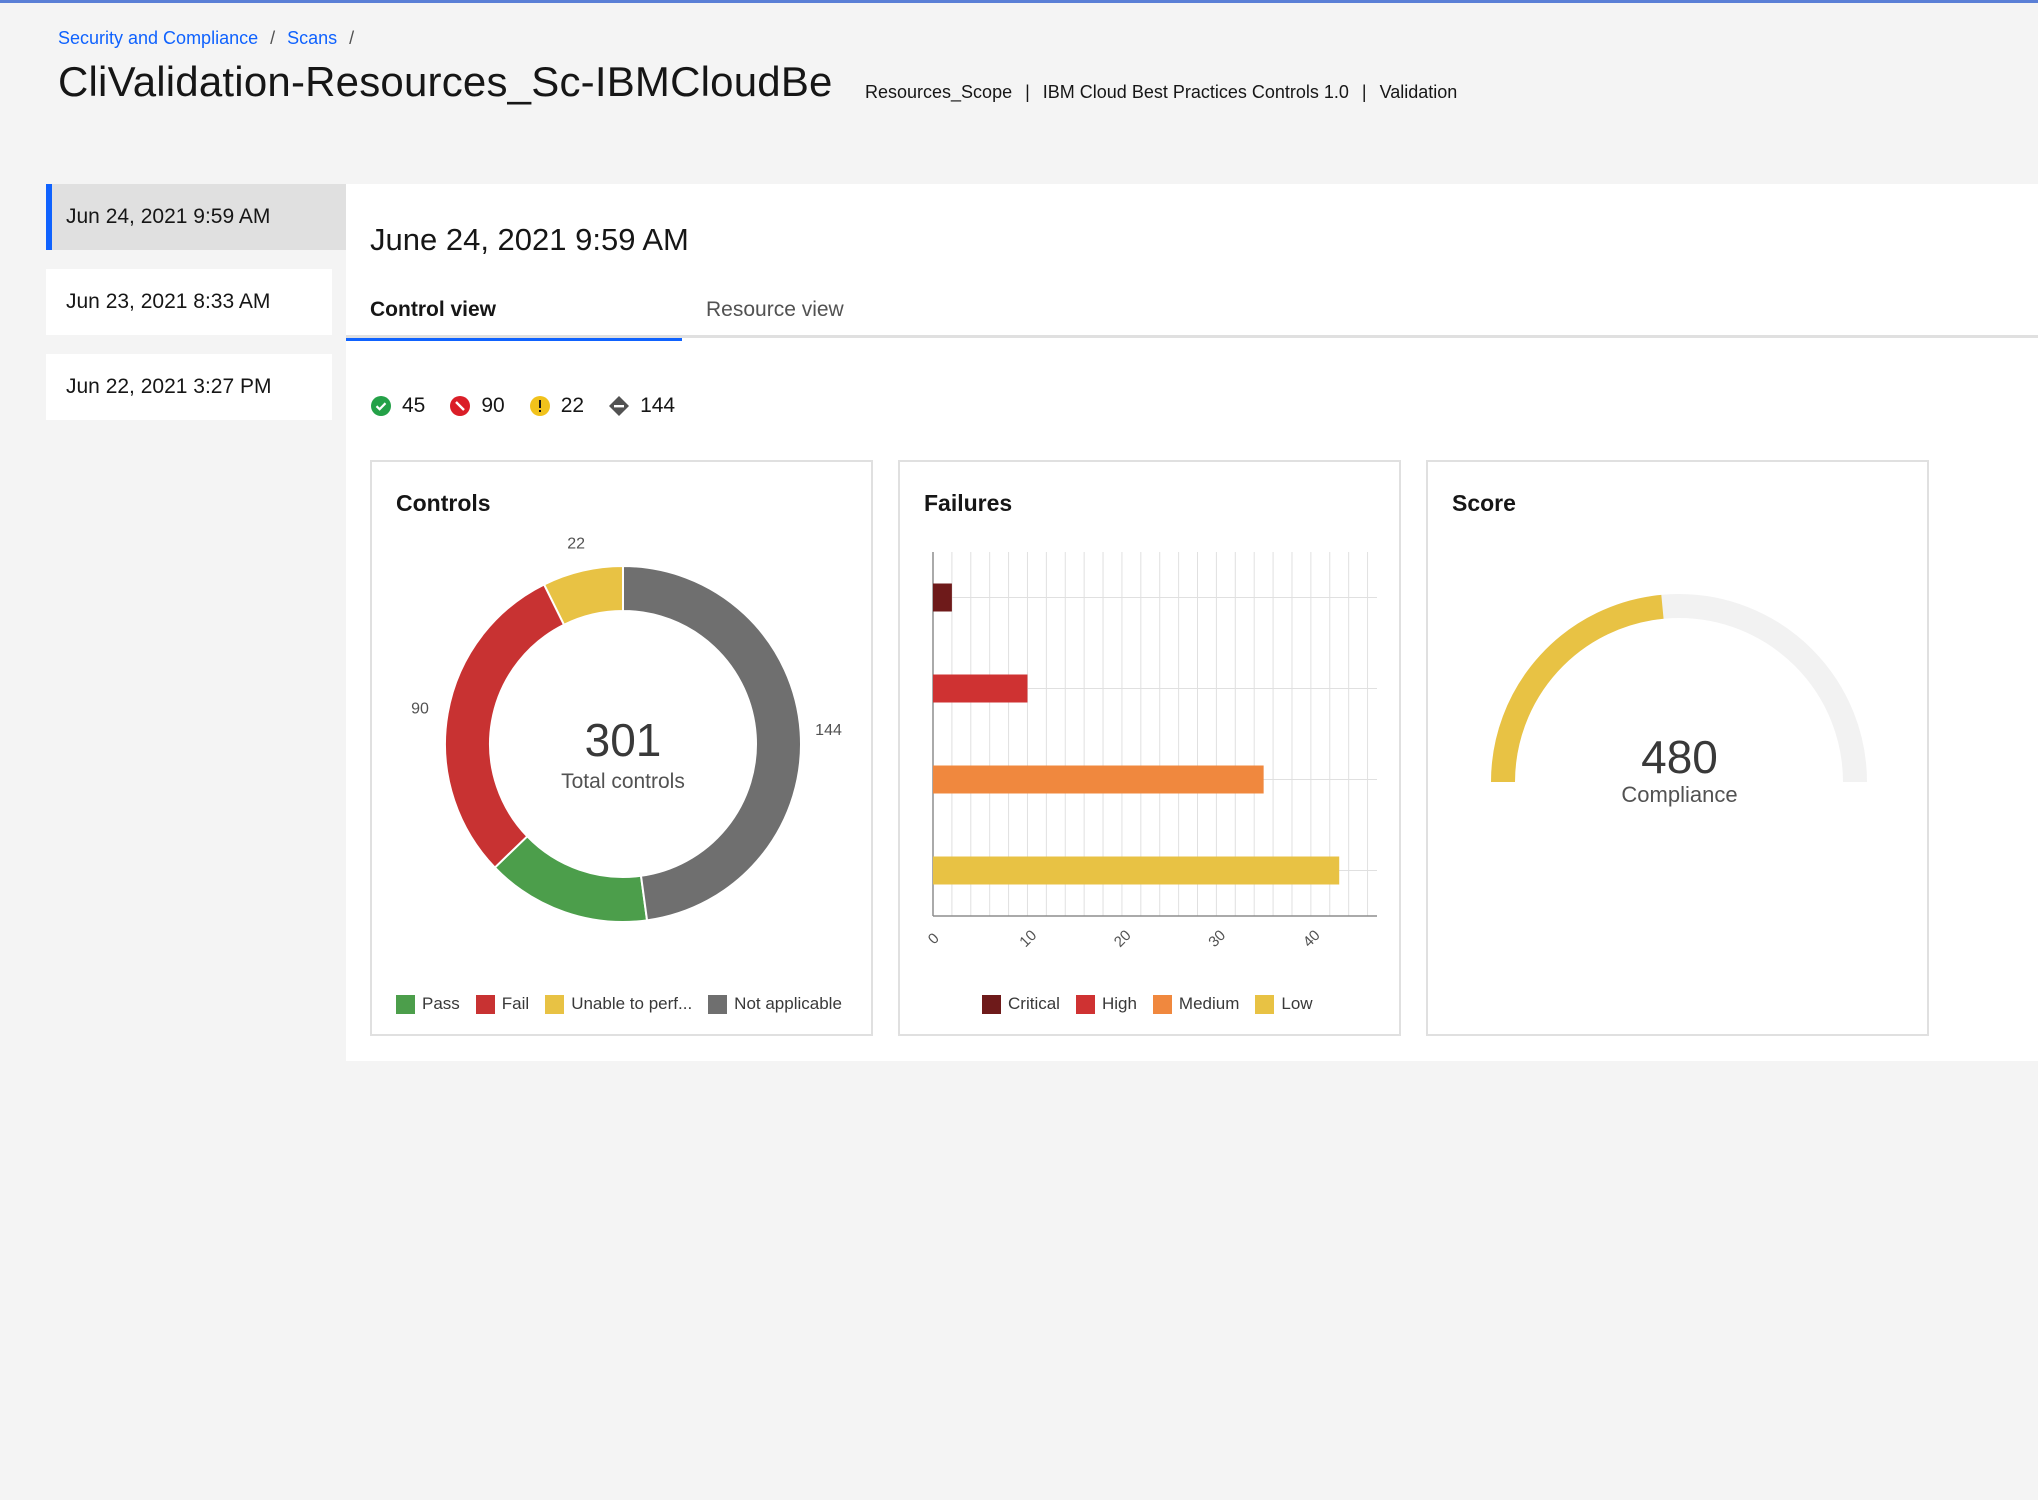 The width and height of the screenshot is (2038, 1500). I want to click on donut-data-label: 144, so click(828, 730).